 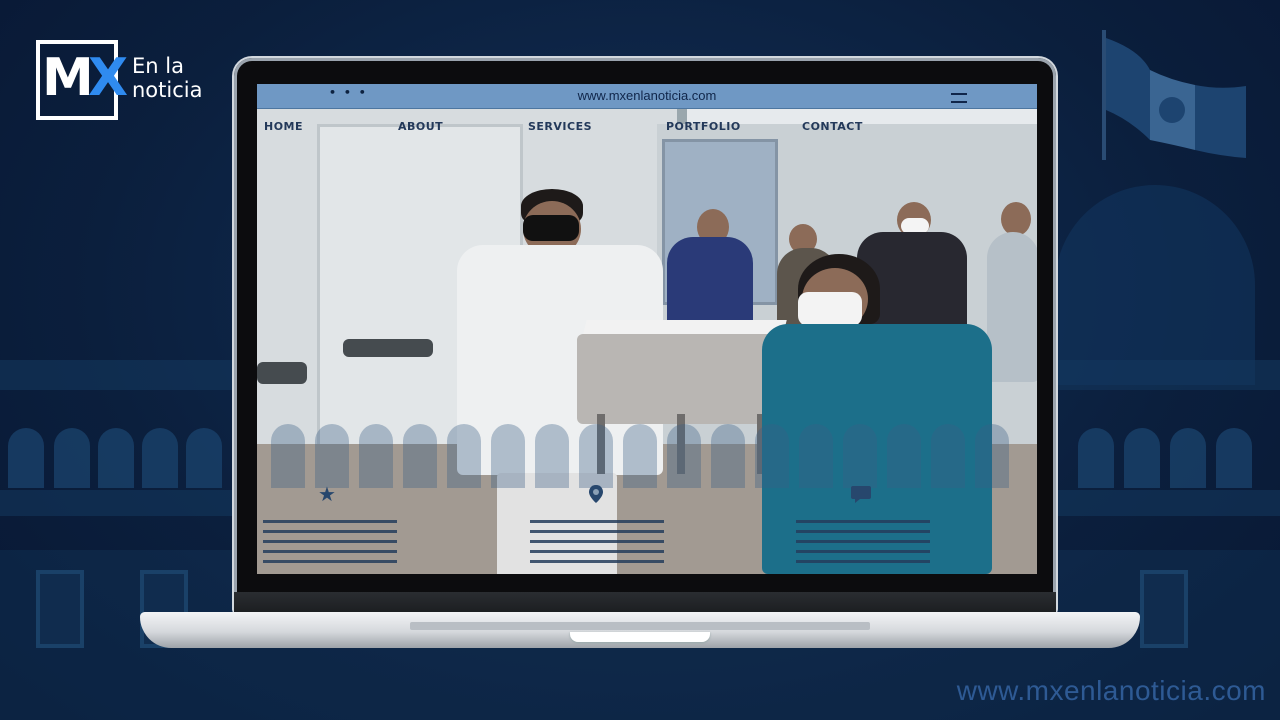 What do you see at coordinates (167, 78) in the screenshot?
I see `logo-text: En la noticia` at bounding box center [167, 78].